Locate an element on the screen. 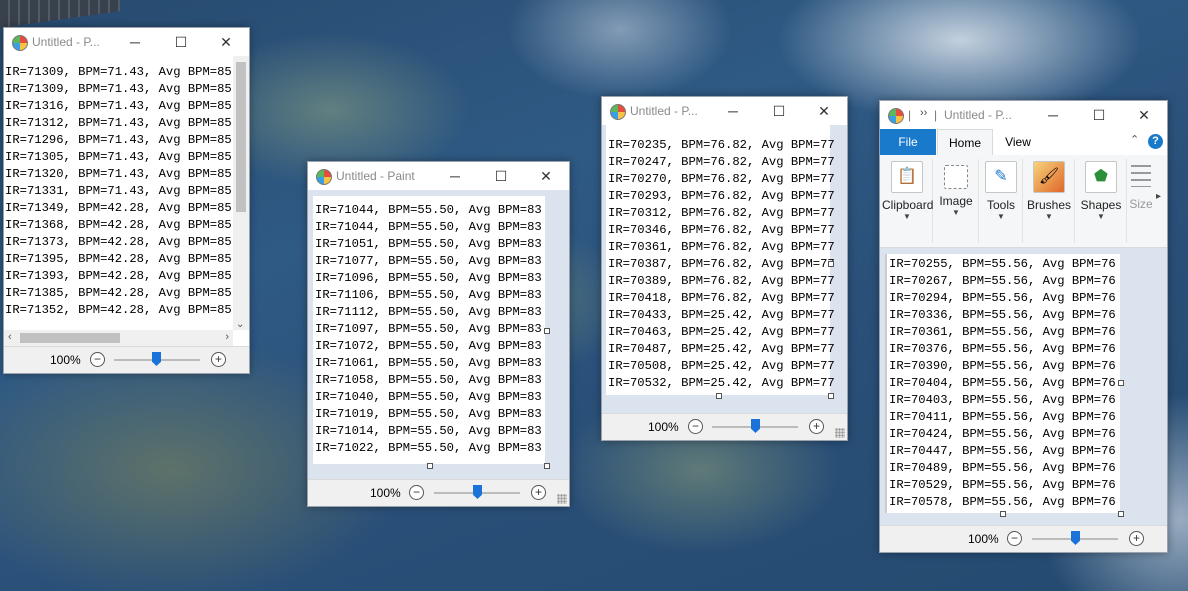 This screenshot has height=591, width=1188. text-line: IR=71058, BPM=55.50, Avg BPM=83 is located at coordinates (428, 380).